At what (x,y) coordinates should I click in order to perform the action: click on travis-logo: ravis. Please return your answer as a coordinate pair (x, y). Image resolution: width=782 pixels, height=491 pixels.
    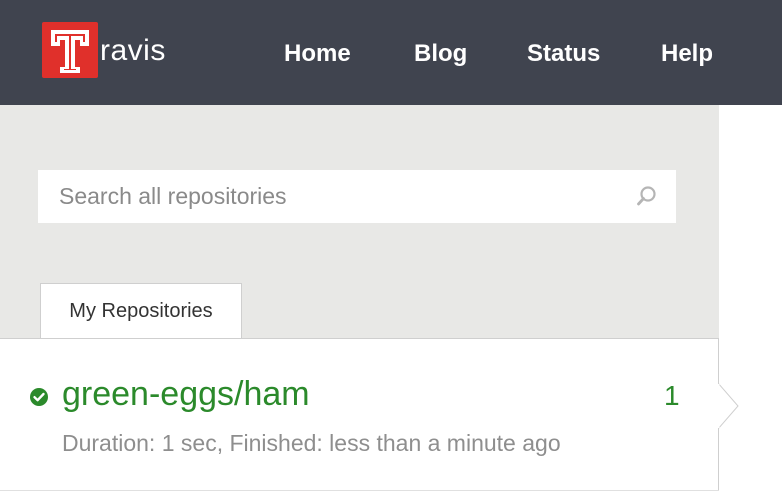
    Looking at the image, I should click on (104, 50).